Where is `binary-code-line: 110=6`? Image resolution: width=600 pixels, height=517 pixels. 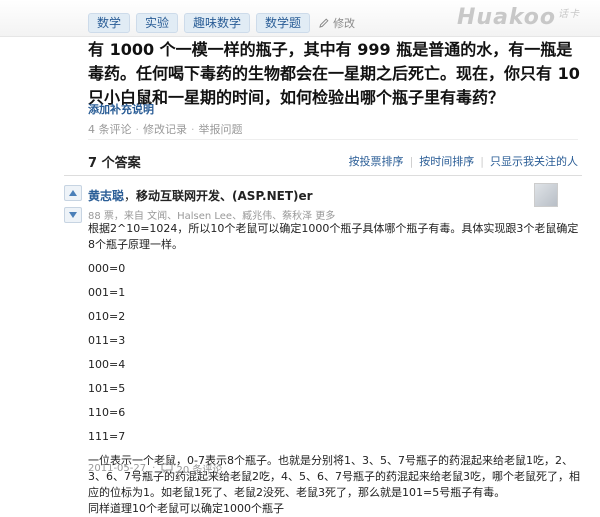
binary-code-line: 110=6 is located at coordinates (107, 412).